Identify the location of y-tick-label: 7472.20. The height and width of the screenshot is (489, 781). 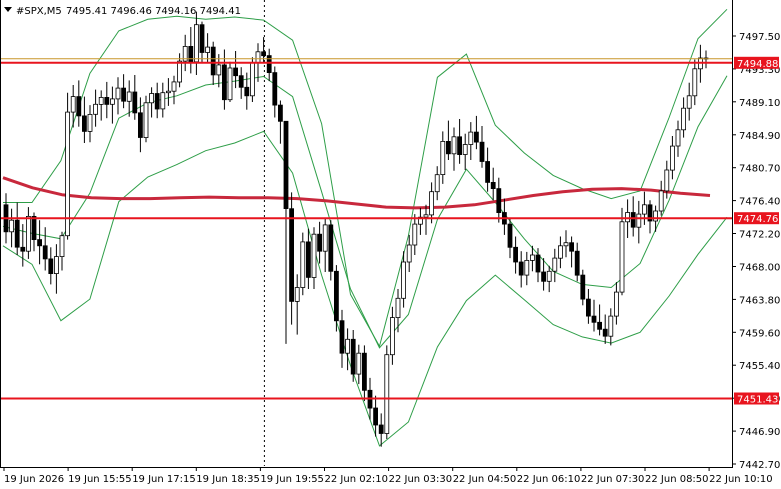
(759, 235).